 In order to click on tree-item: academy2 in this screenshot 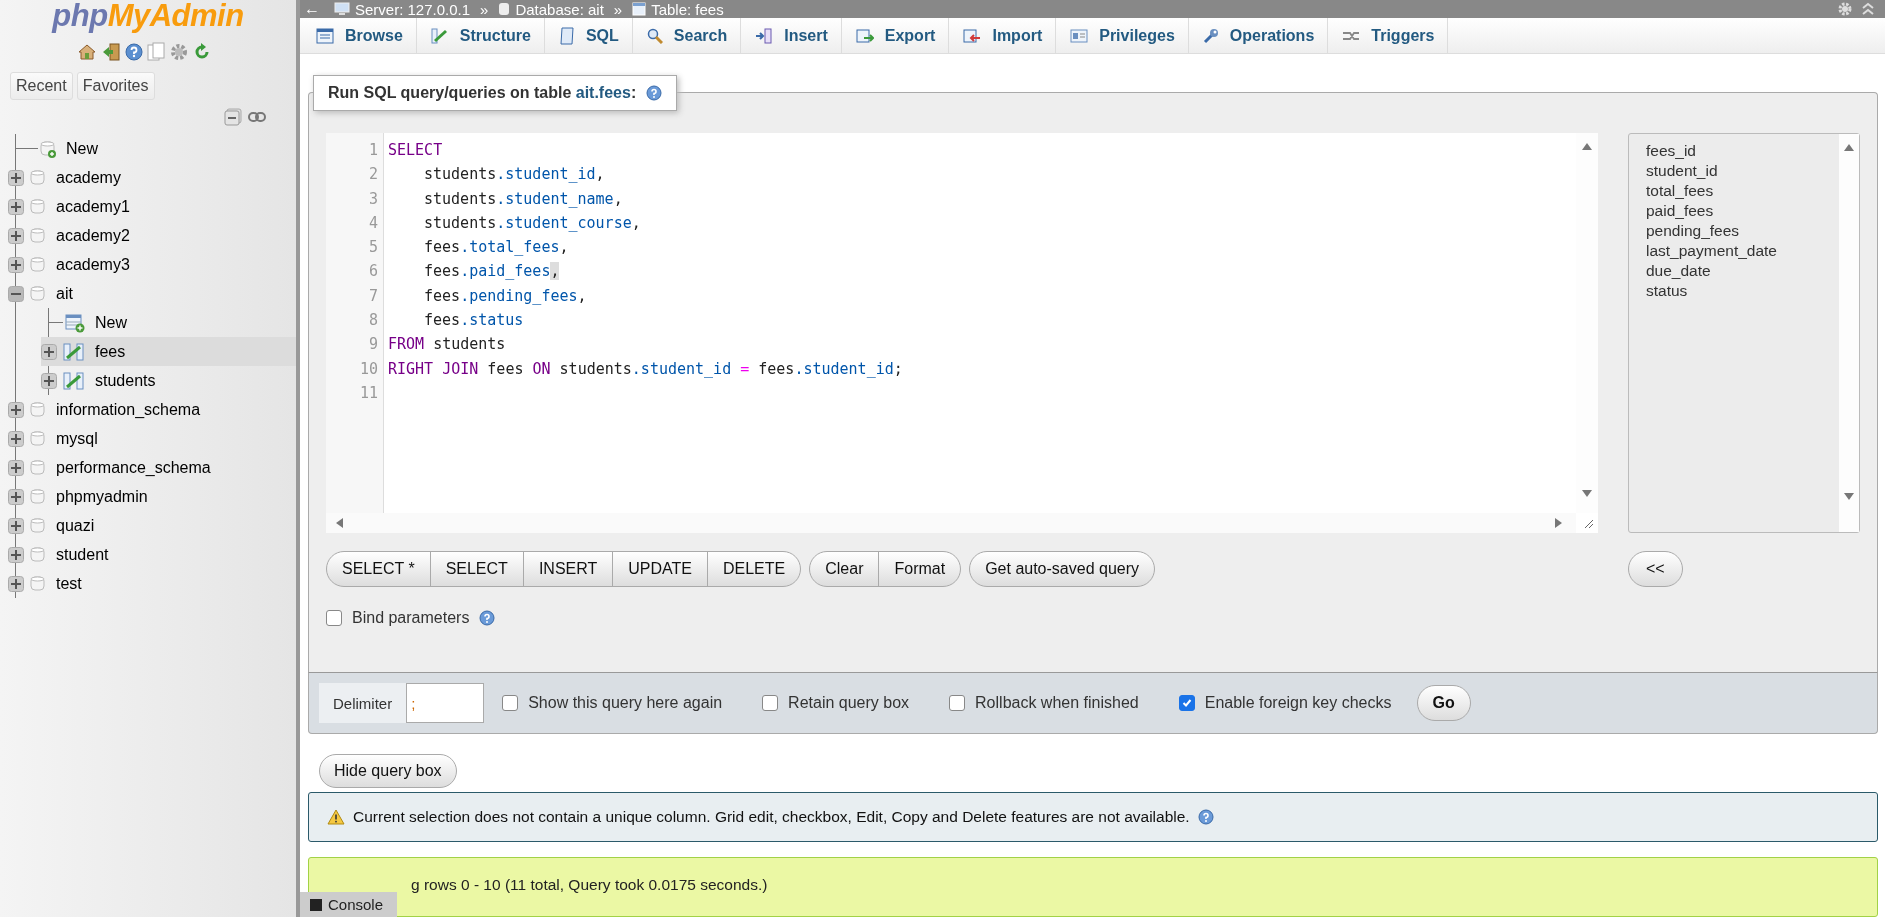, I will do `click(93, 235)`.